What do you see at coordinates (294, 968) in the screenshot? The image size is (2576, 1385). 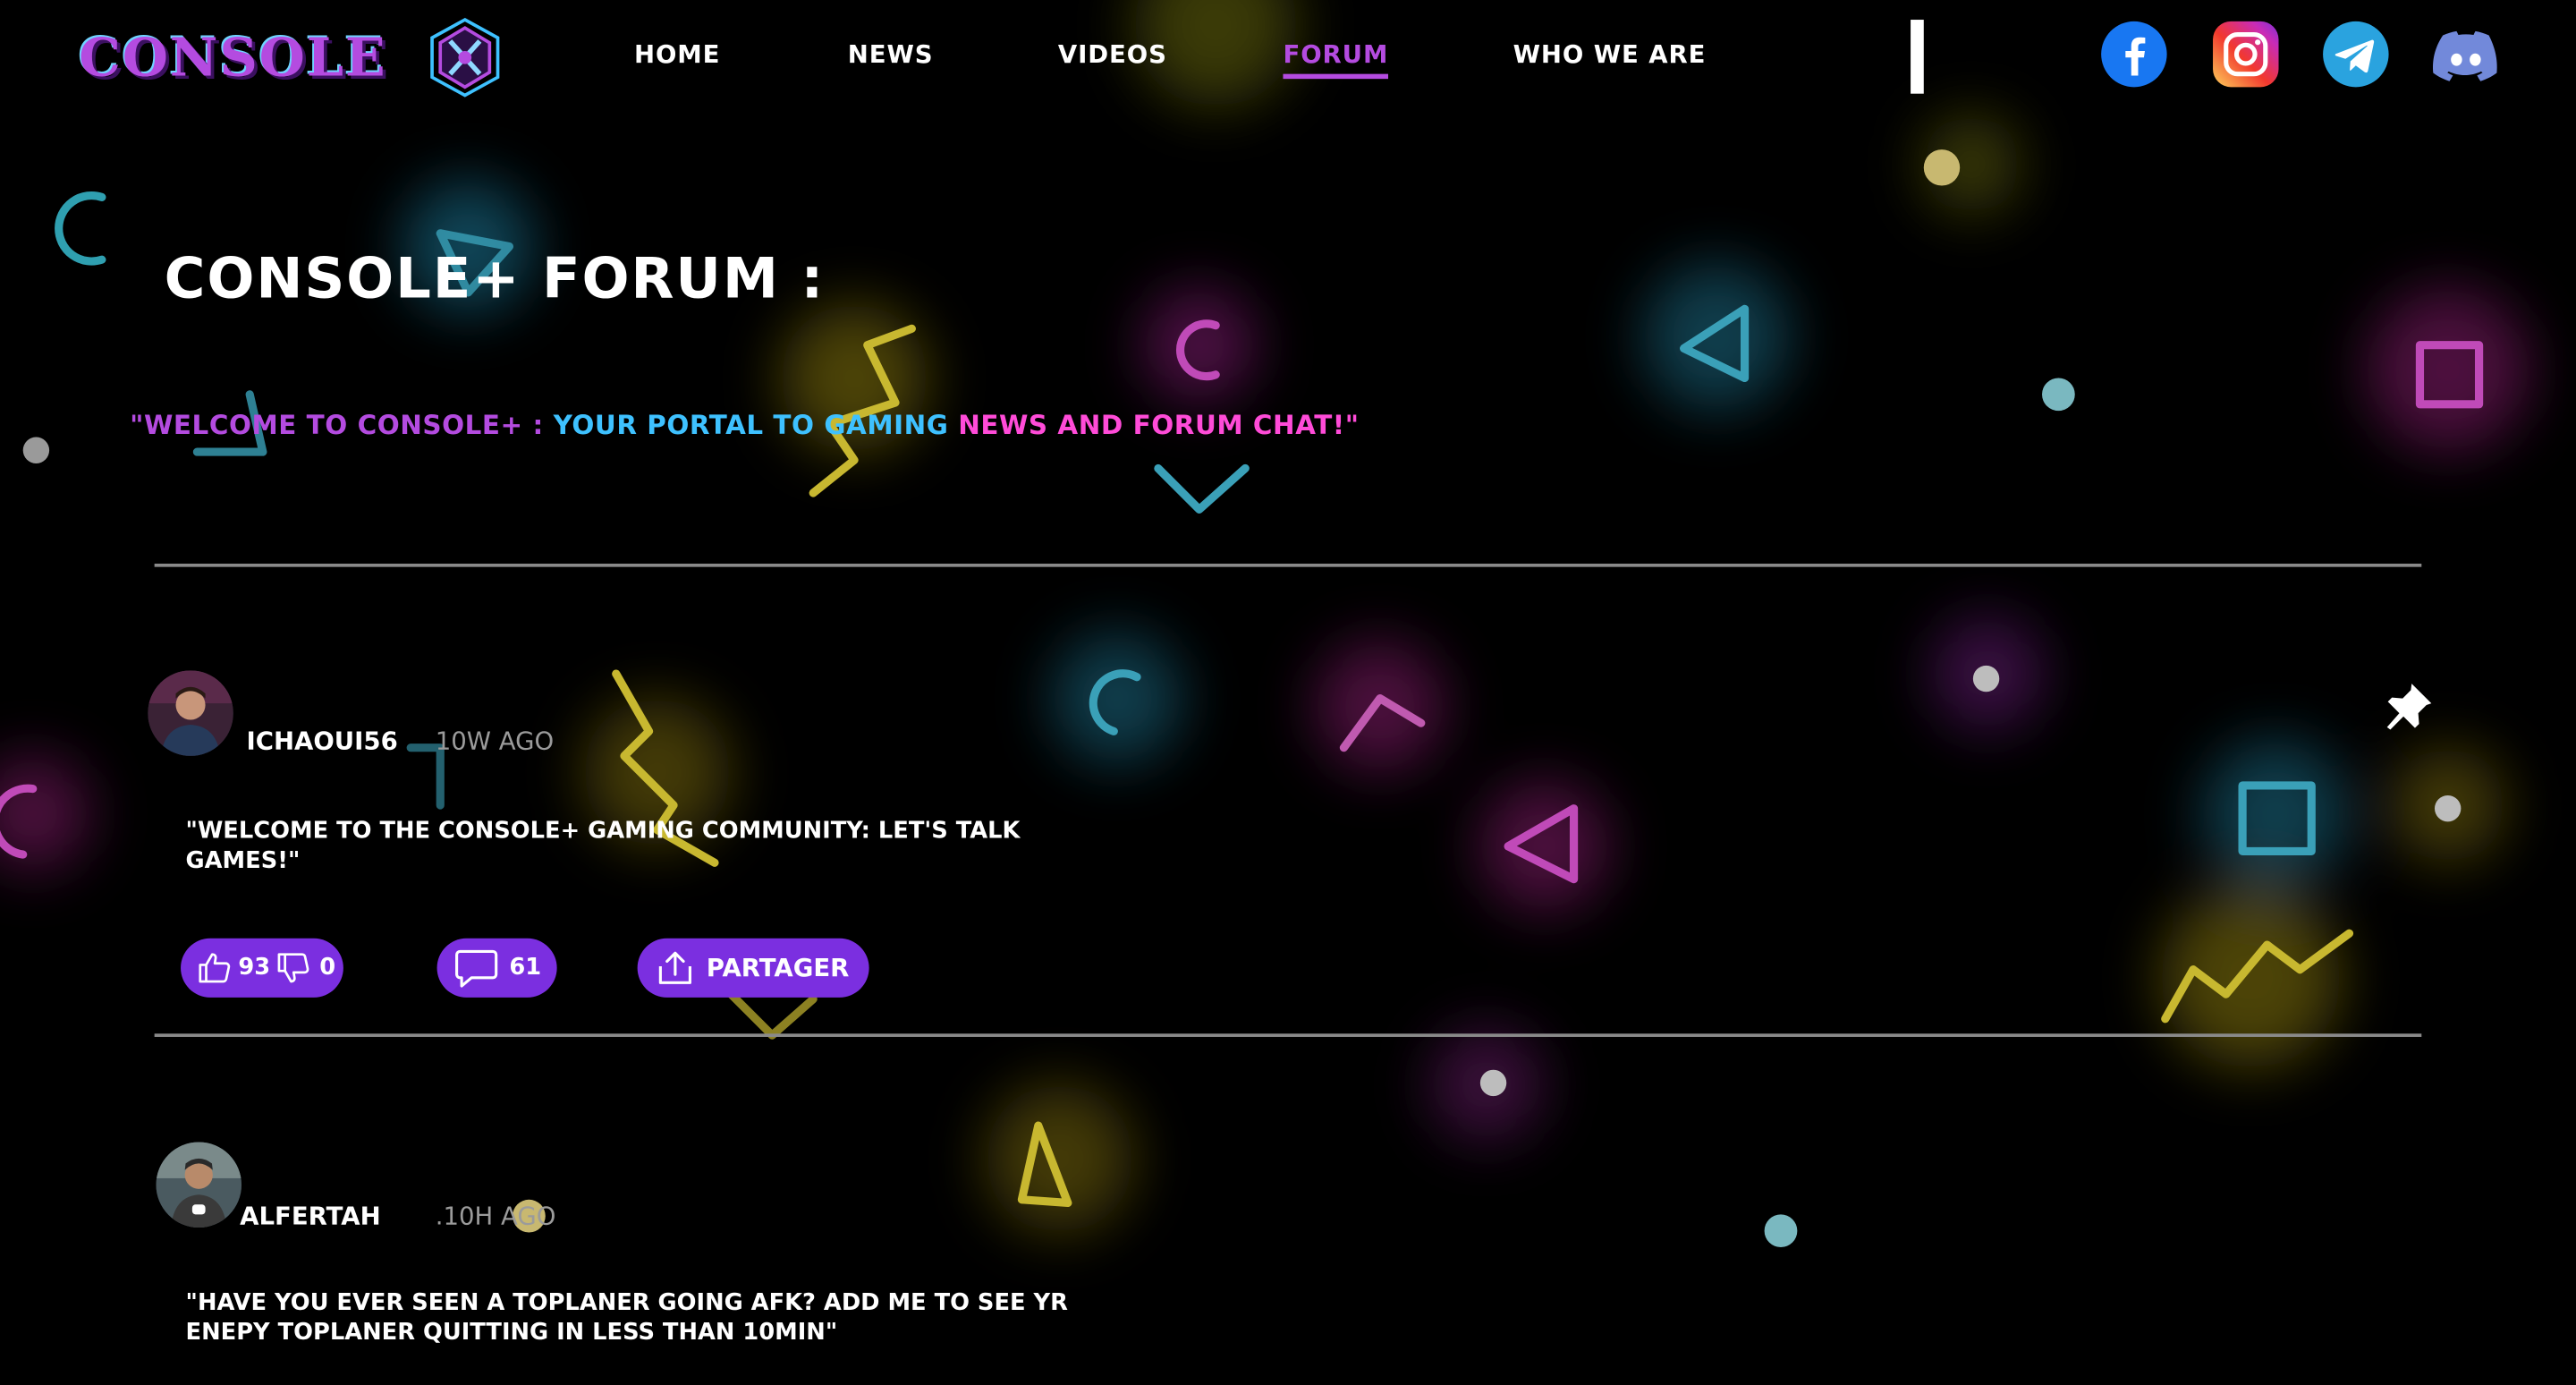 I see `thumbs-down-icon` at bounding box center [294, 968].